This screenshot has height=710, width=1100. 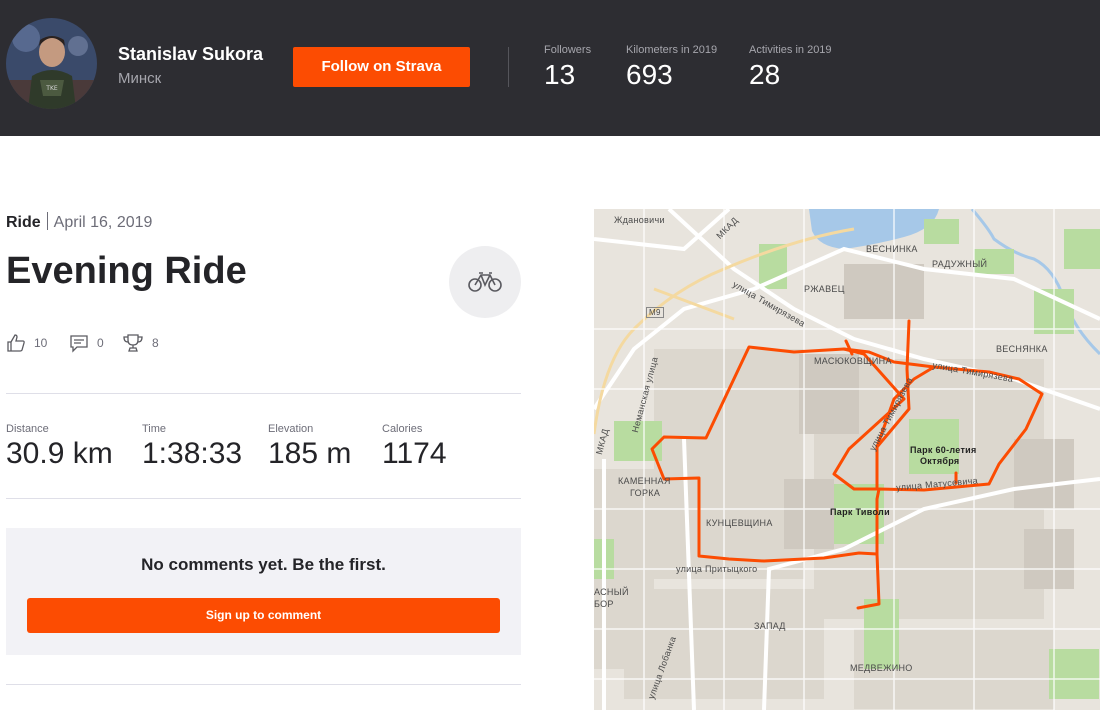 What do you see at coordinates (79, 344) in the screenshot?
I see `comment-icon` at bounding box center [79, 344].